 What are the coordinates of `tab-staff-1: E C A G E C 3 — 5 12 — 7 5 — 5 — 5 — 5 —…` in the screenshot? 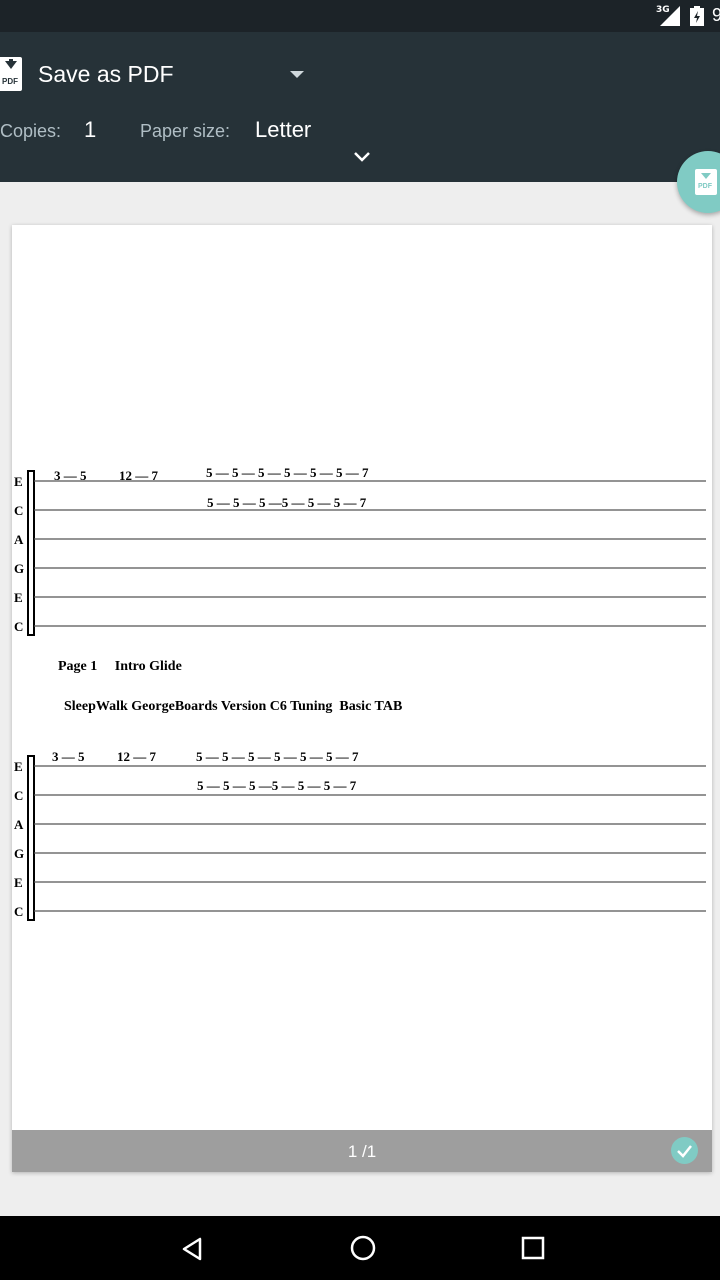 It's located at (360, 550).